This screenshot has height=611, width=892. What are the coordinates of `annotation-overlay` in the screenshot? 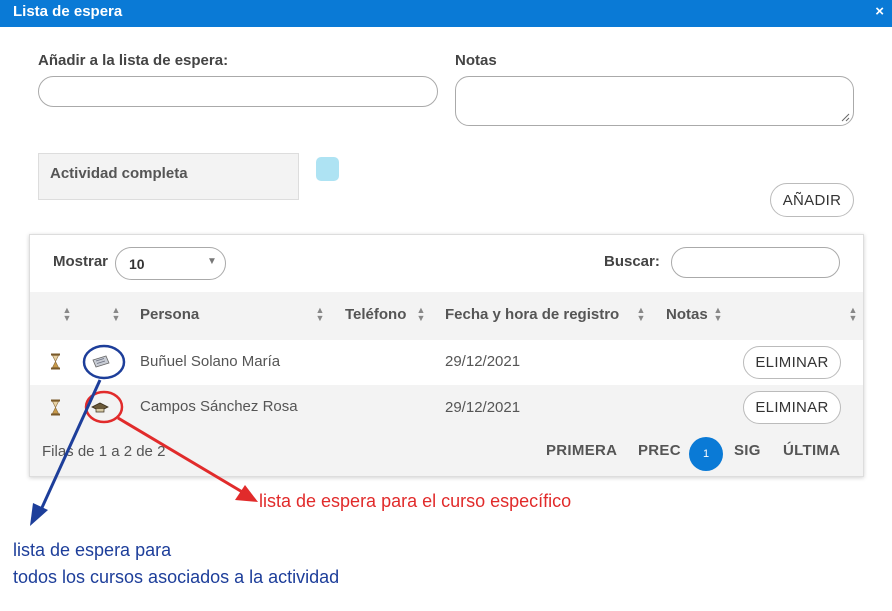 It's located at (144, 435).